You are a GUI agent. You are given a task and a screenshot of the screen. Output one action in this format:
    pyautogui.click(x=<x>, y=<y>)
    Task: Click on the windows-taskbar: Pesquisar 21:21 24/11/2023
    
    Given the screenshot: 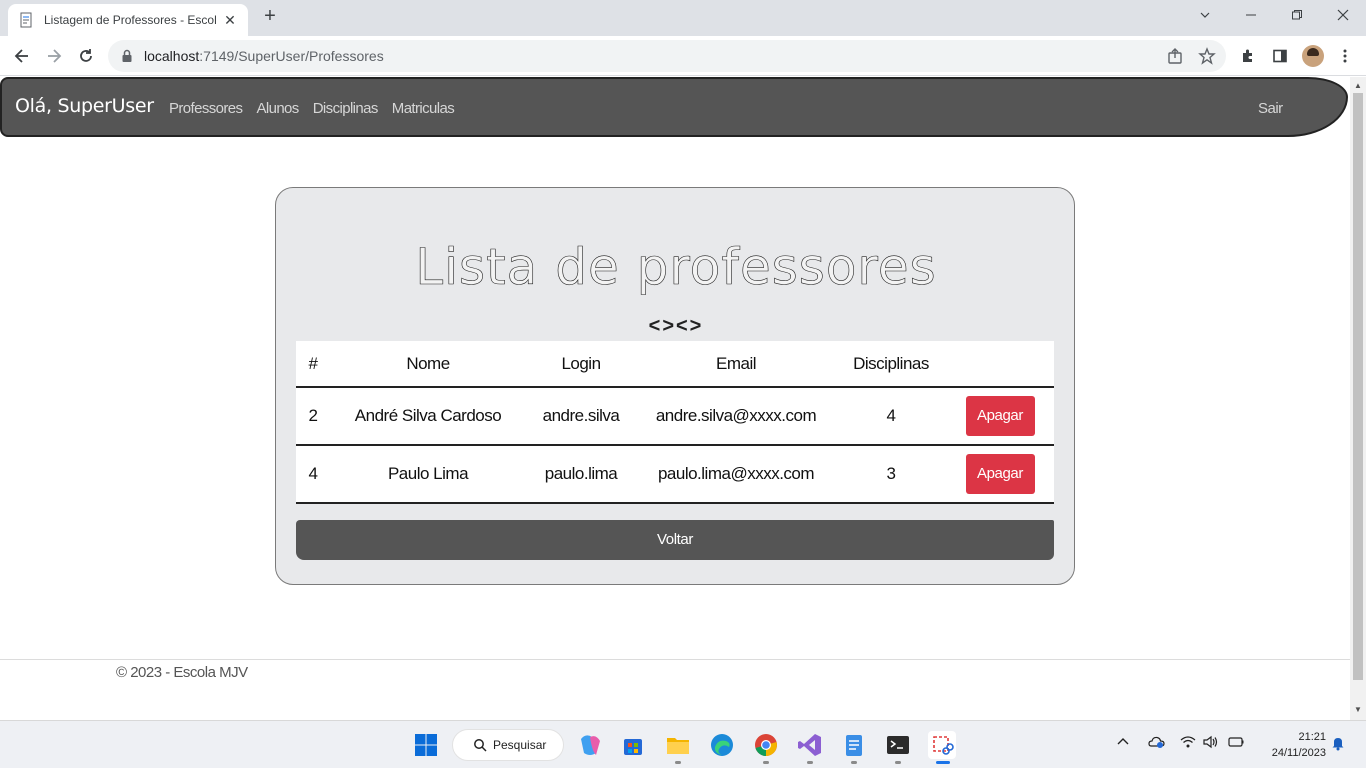 What is the action you would take?
    pyautogui.click(x=683, y=744)
    